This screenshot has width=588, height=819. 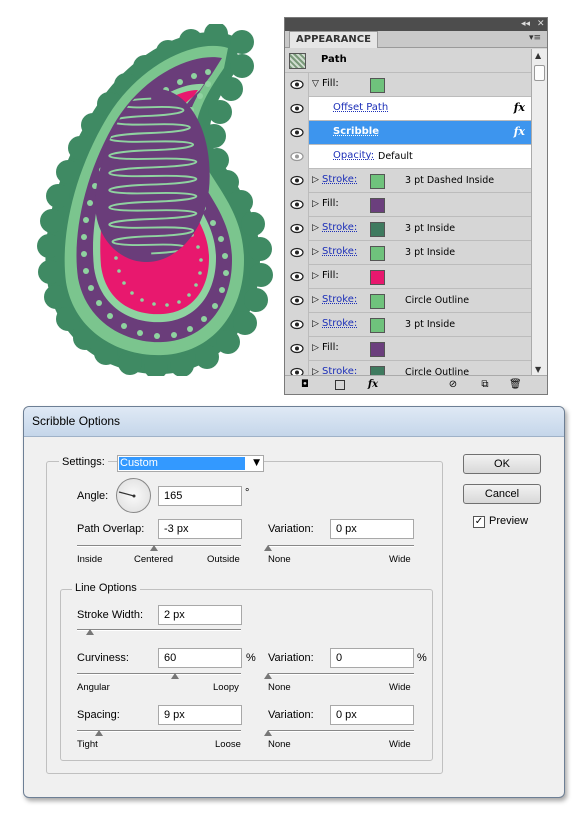 What do you see at coordinates (200, 615) in the screenshot?
I see `stroke-width-input: 2 px` at bounding box center [200, 615].